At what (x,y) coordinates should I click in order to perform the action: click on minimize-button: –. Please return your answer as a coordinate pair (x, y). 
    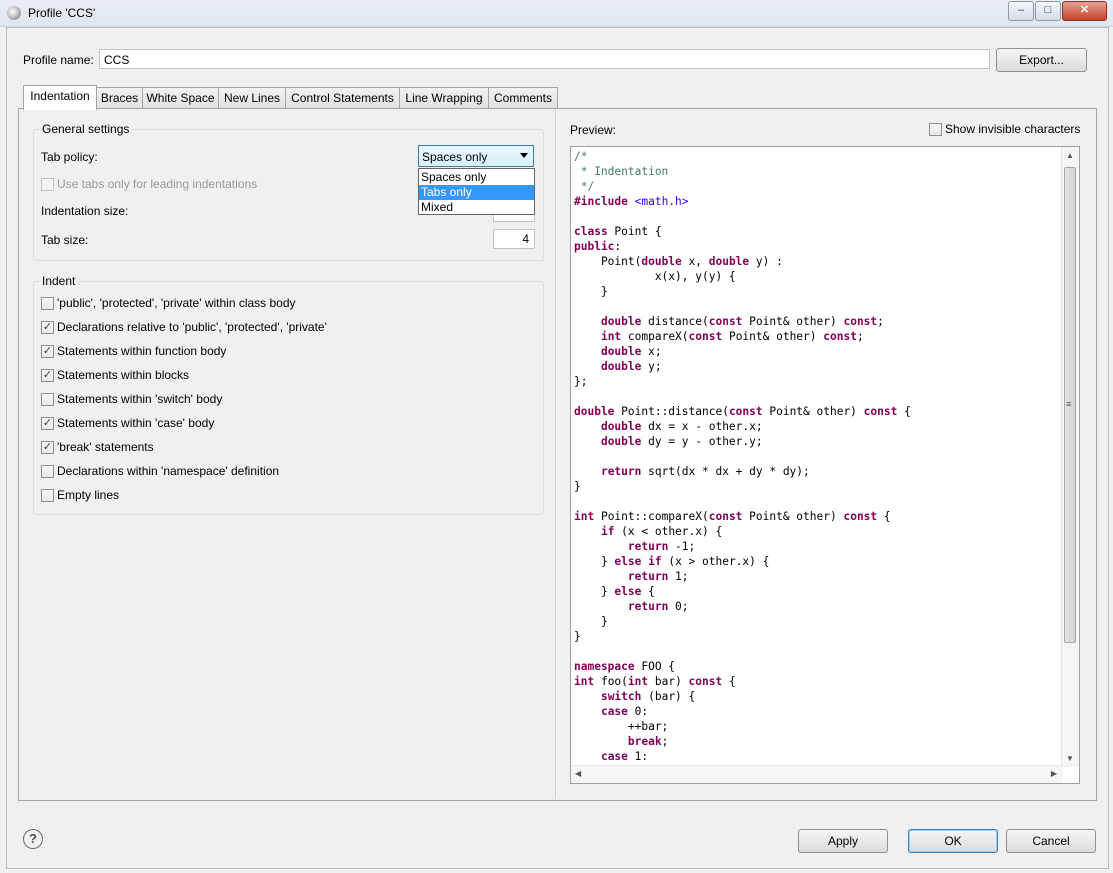
    Looking at the image, I should click on (1021, 11).